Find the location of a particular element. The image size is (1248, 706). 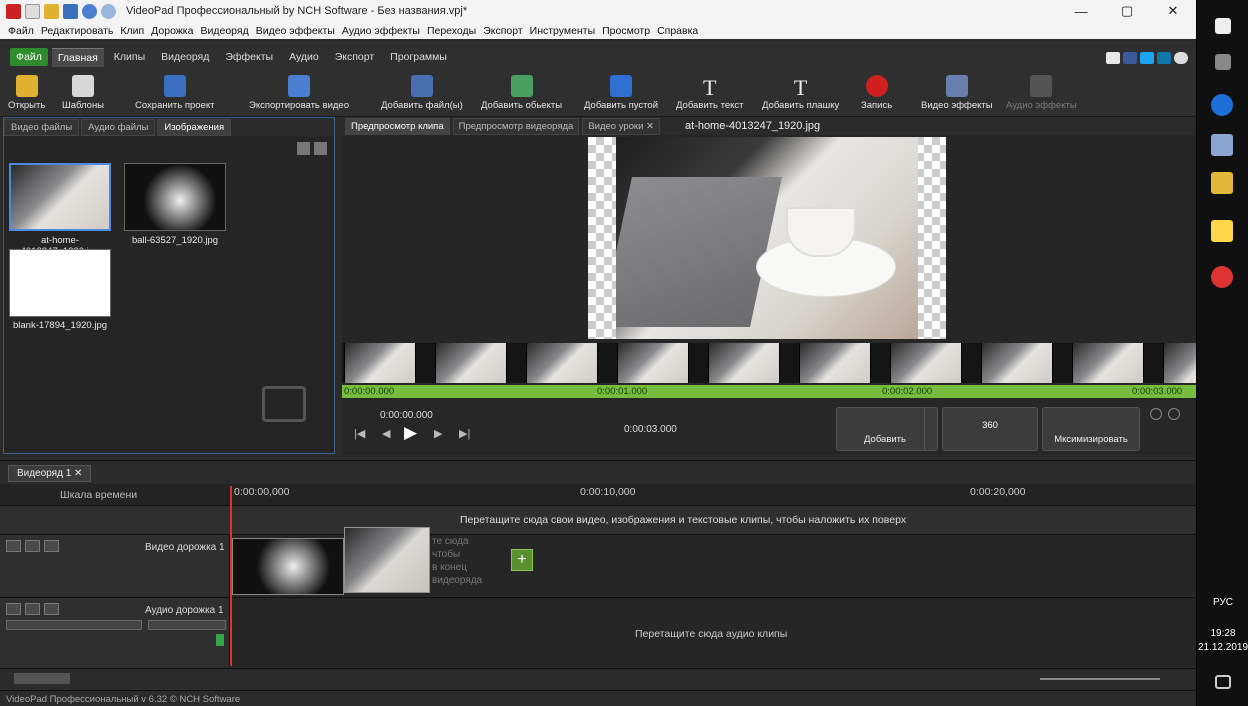

tab-clips: Клипы is located at coordinates (129, 57).